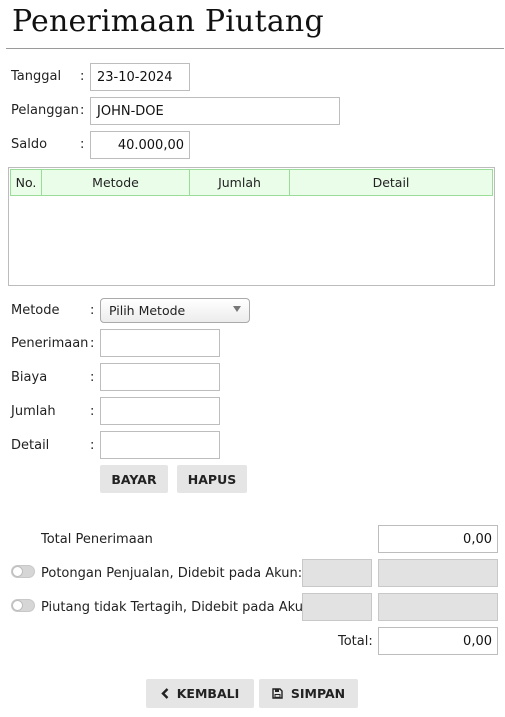 Image resolution: width=505 pixels, height=717 pixels. What do you see at coordinates (82, 110) in the screenshot?
I see `pelanggan-colon: :` at bounding box center [82, 110].